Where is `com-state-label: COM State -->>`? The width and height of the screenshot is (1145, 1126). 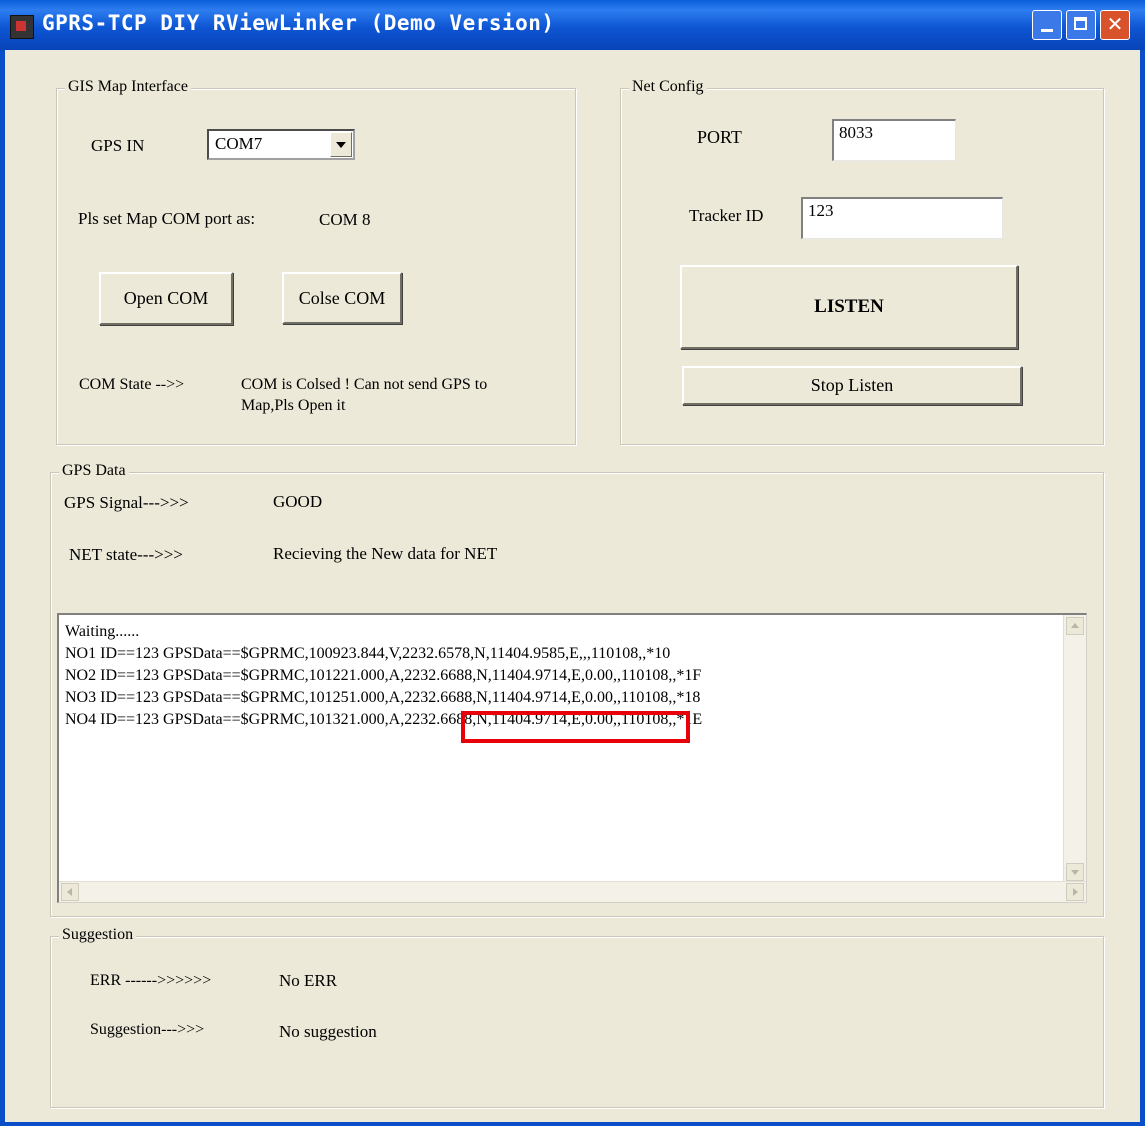 com-state-label: COM State -->> is located at coordinates (132, 384).